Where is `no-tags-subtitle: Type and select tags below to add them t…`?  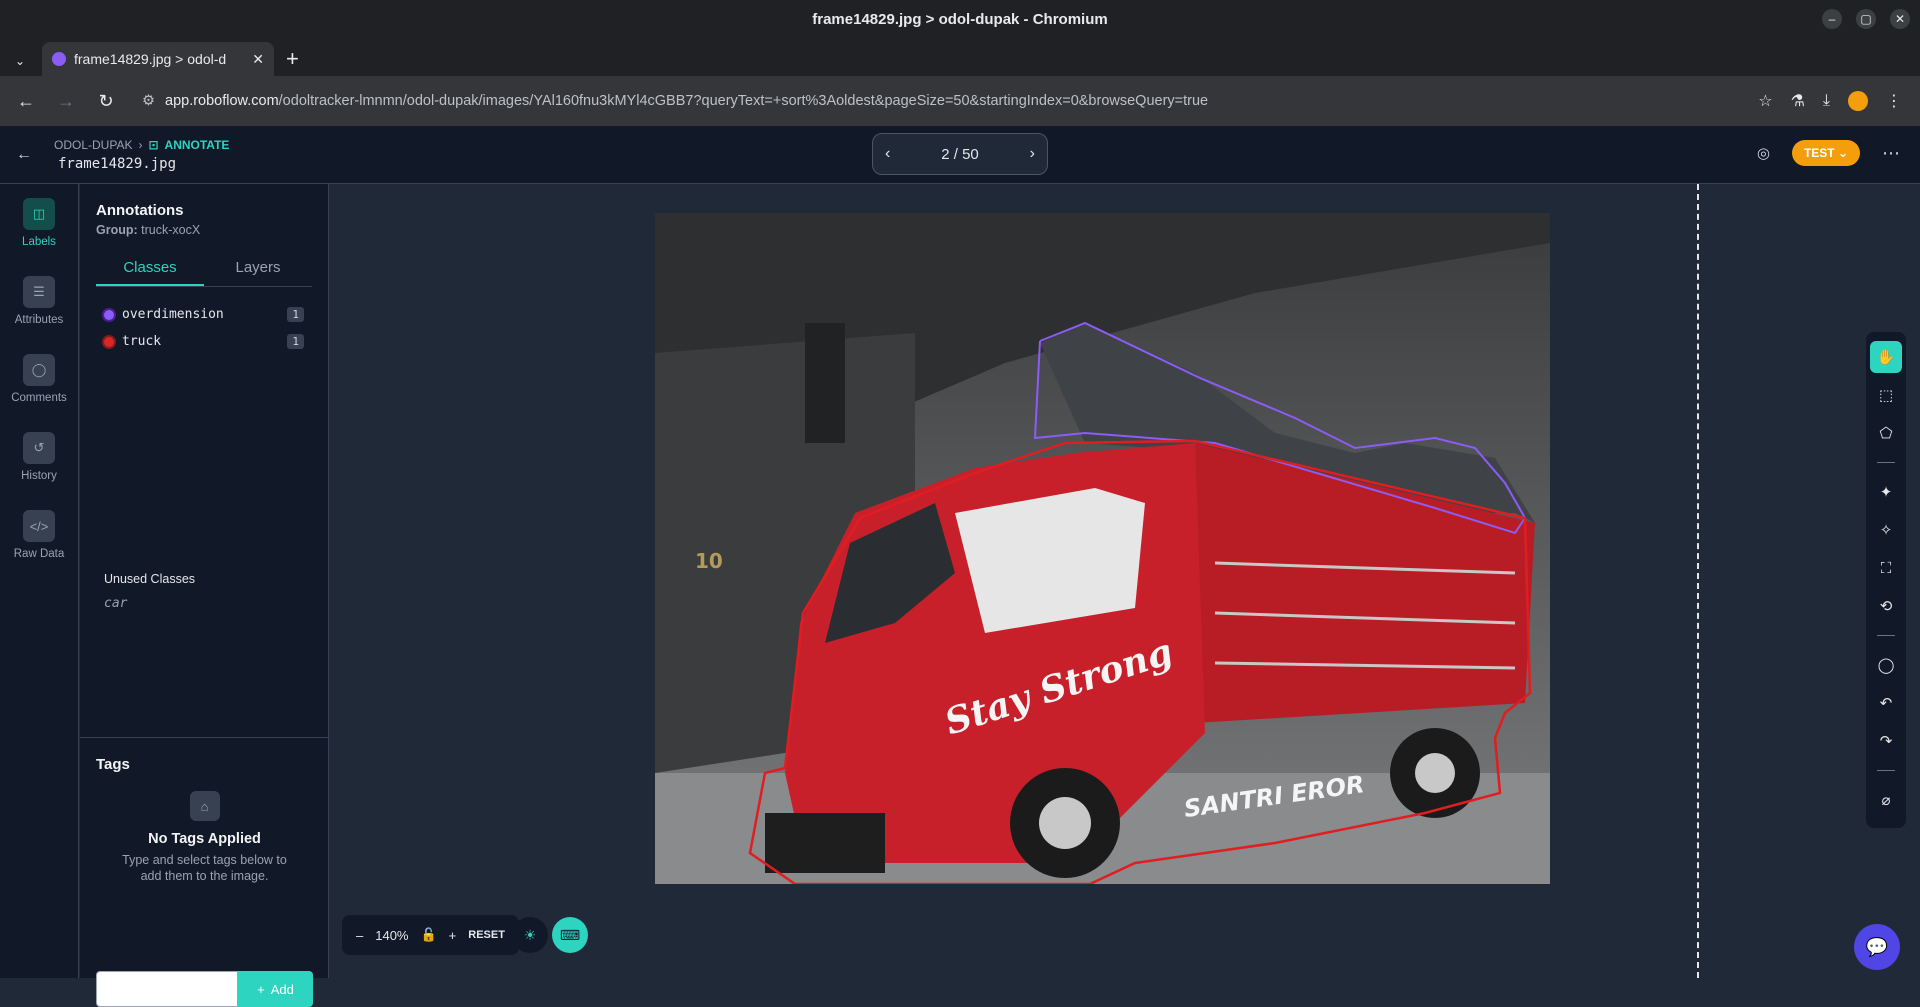 no-tags-subtitle: Type and select tags below to add them t… is located at coordinates (204, 868).